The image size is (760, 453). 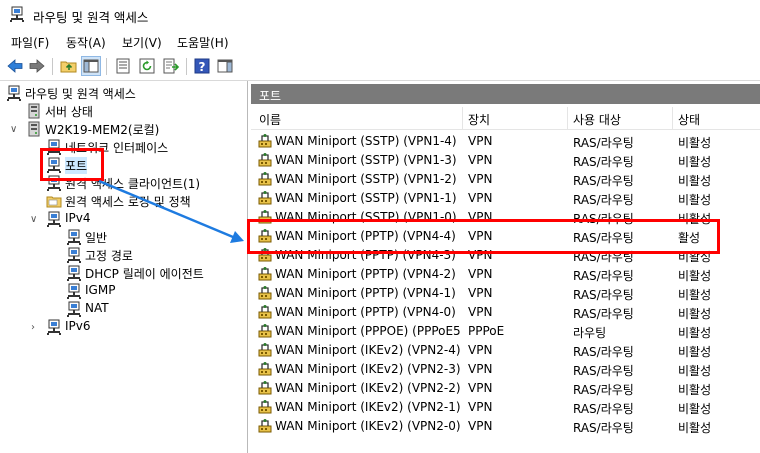 I want to click on nat-icon, so click(x=74, y=309).